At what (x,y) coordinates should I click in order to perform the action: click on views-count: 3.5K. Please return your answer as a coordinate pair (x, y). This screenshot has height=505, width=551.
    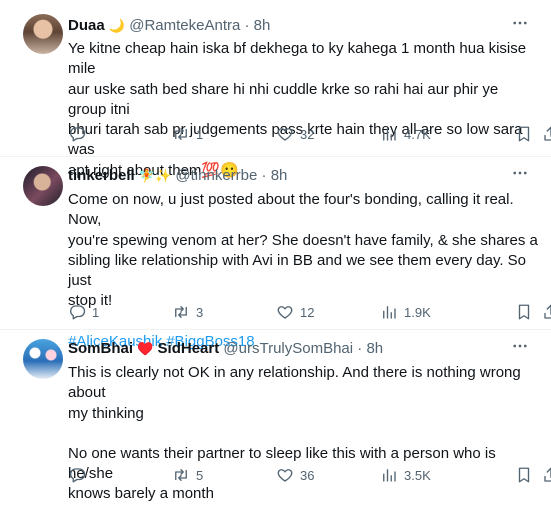
    Looking at the image, I should click on (417, 475).